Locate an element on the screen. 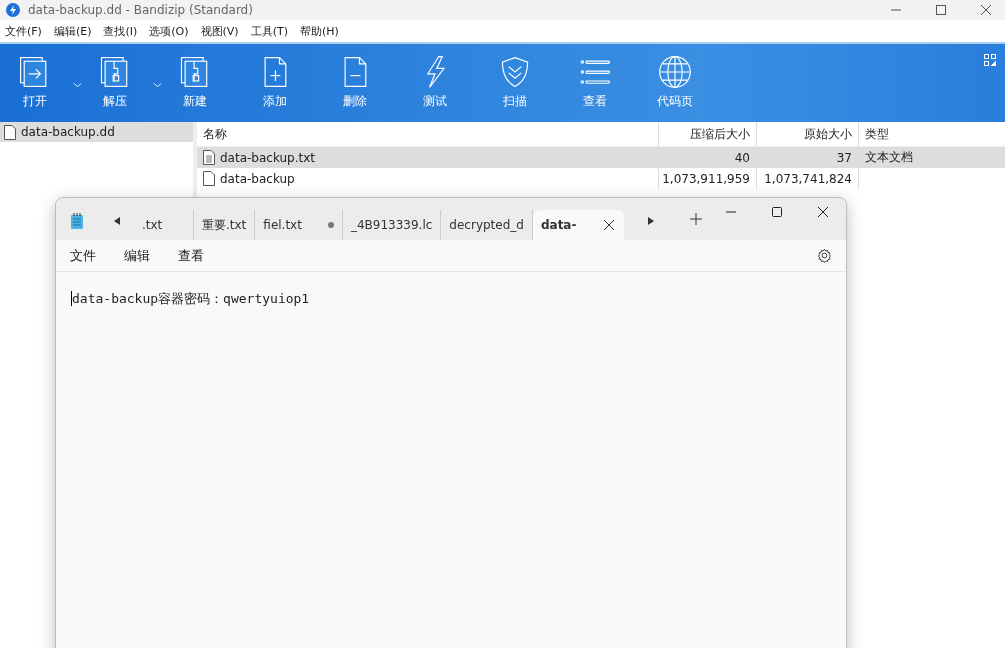 The width and height of the screenshot is (1005, 648). menu-item: 查看 is located at coordinates (191, 255).